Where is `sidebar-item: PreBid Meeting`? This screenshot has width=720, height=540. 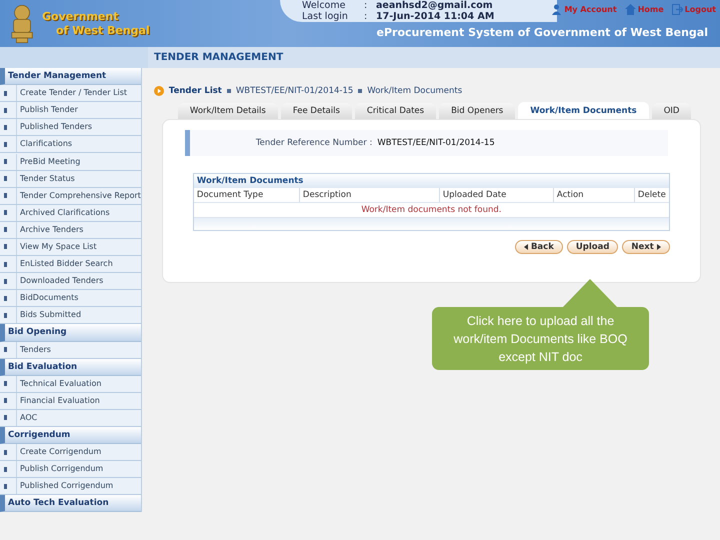 sidebar-item: PreBid Meeting is located at coordinates (48, 162).